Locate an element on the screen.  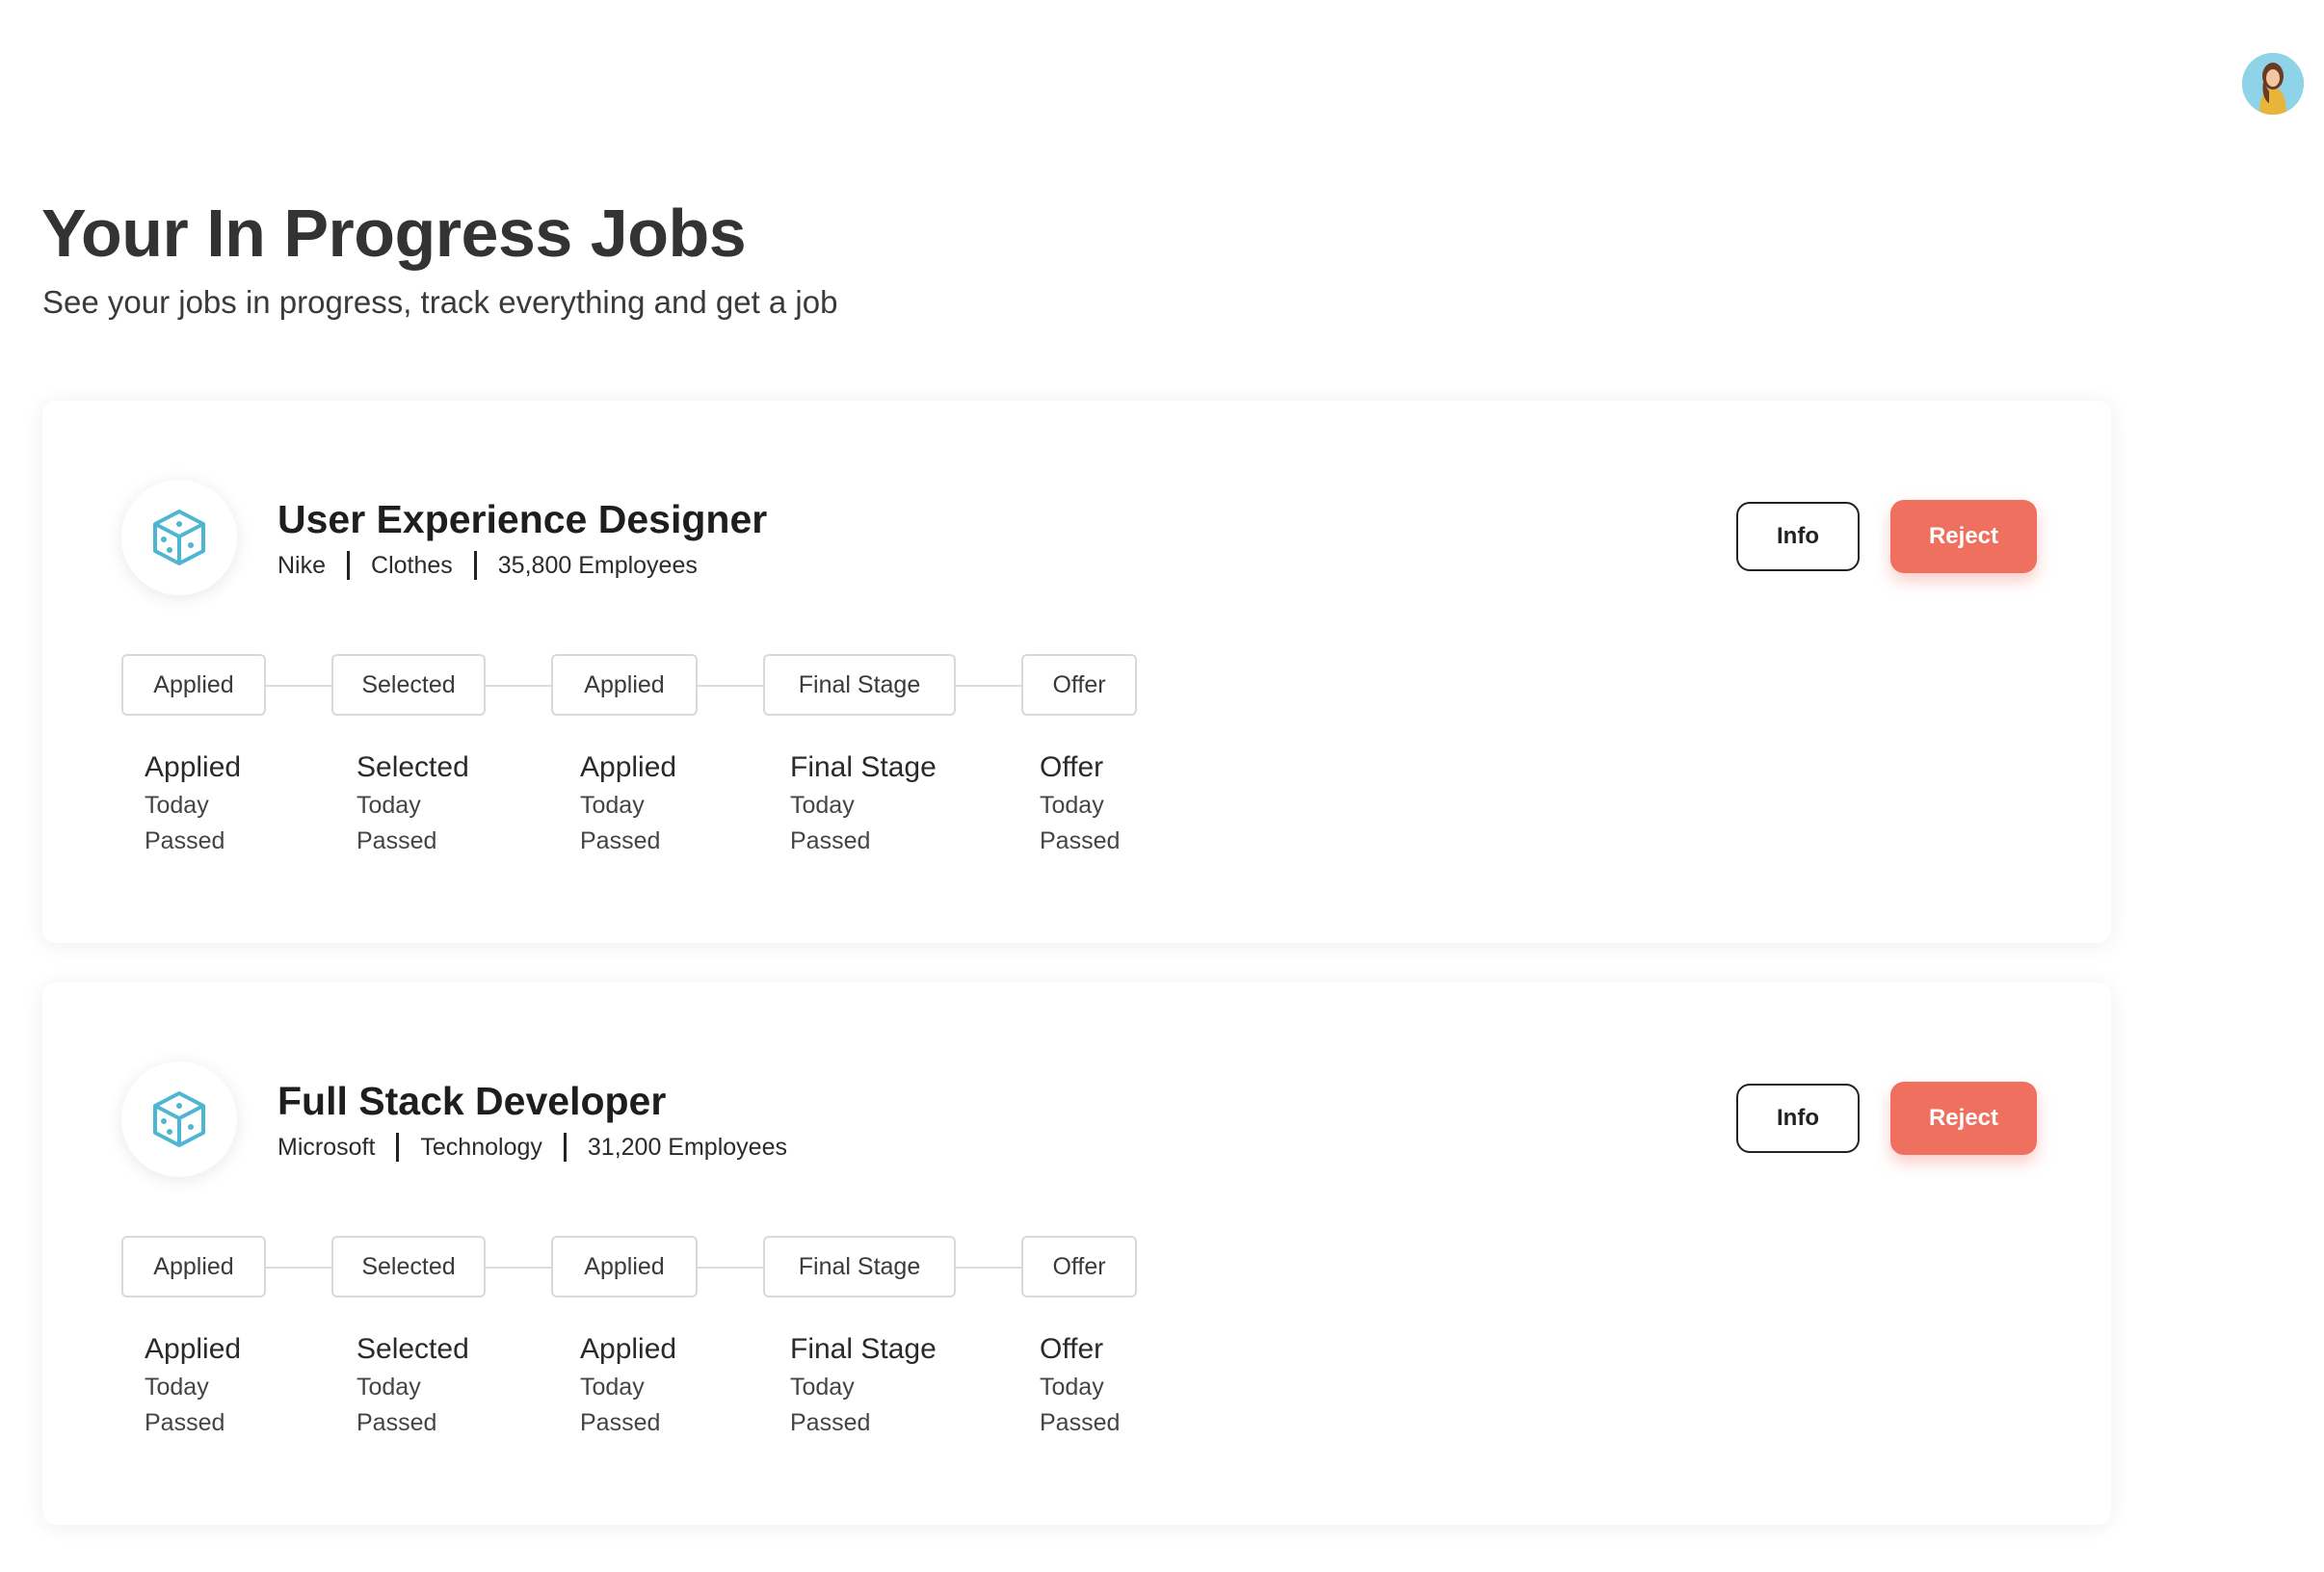
company-employees: 35,800 Employees is located at coordinates (598, 565).